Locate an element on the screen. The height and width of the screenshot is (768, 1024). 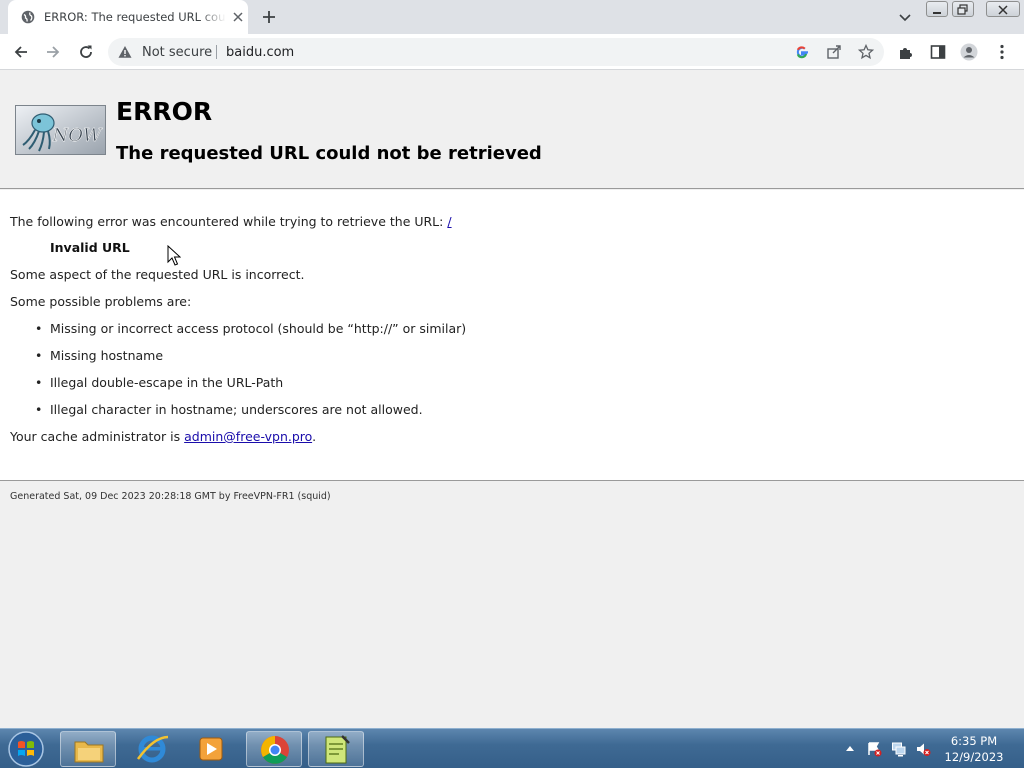
restore-button is located at coordinates (963, 9).